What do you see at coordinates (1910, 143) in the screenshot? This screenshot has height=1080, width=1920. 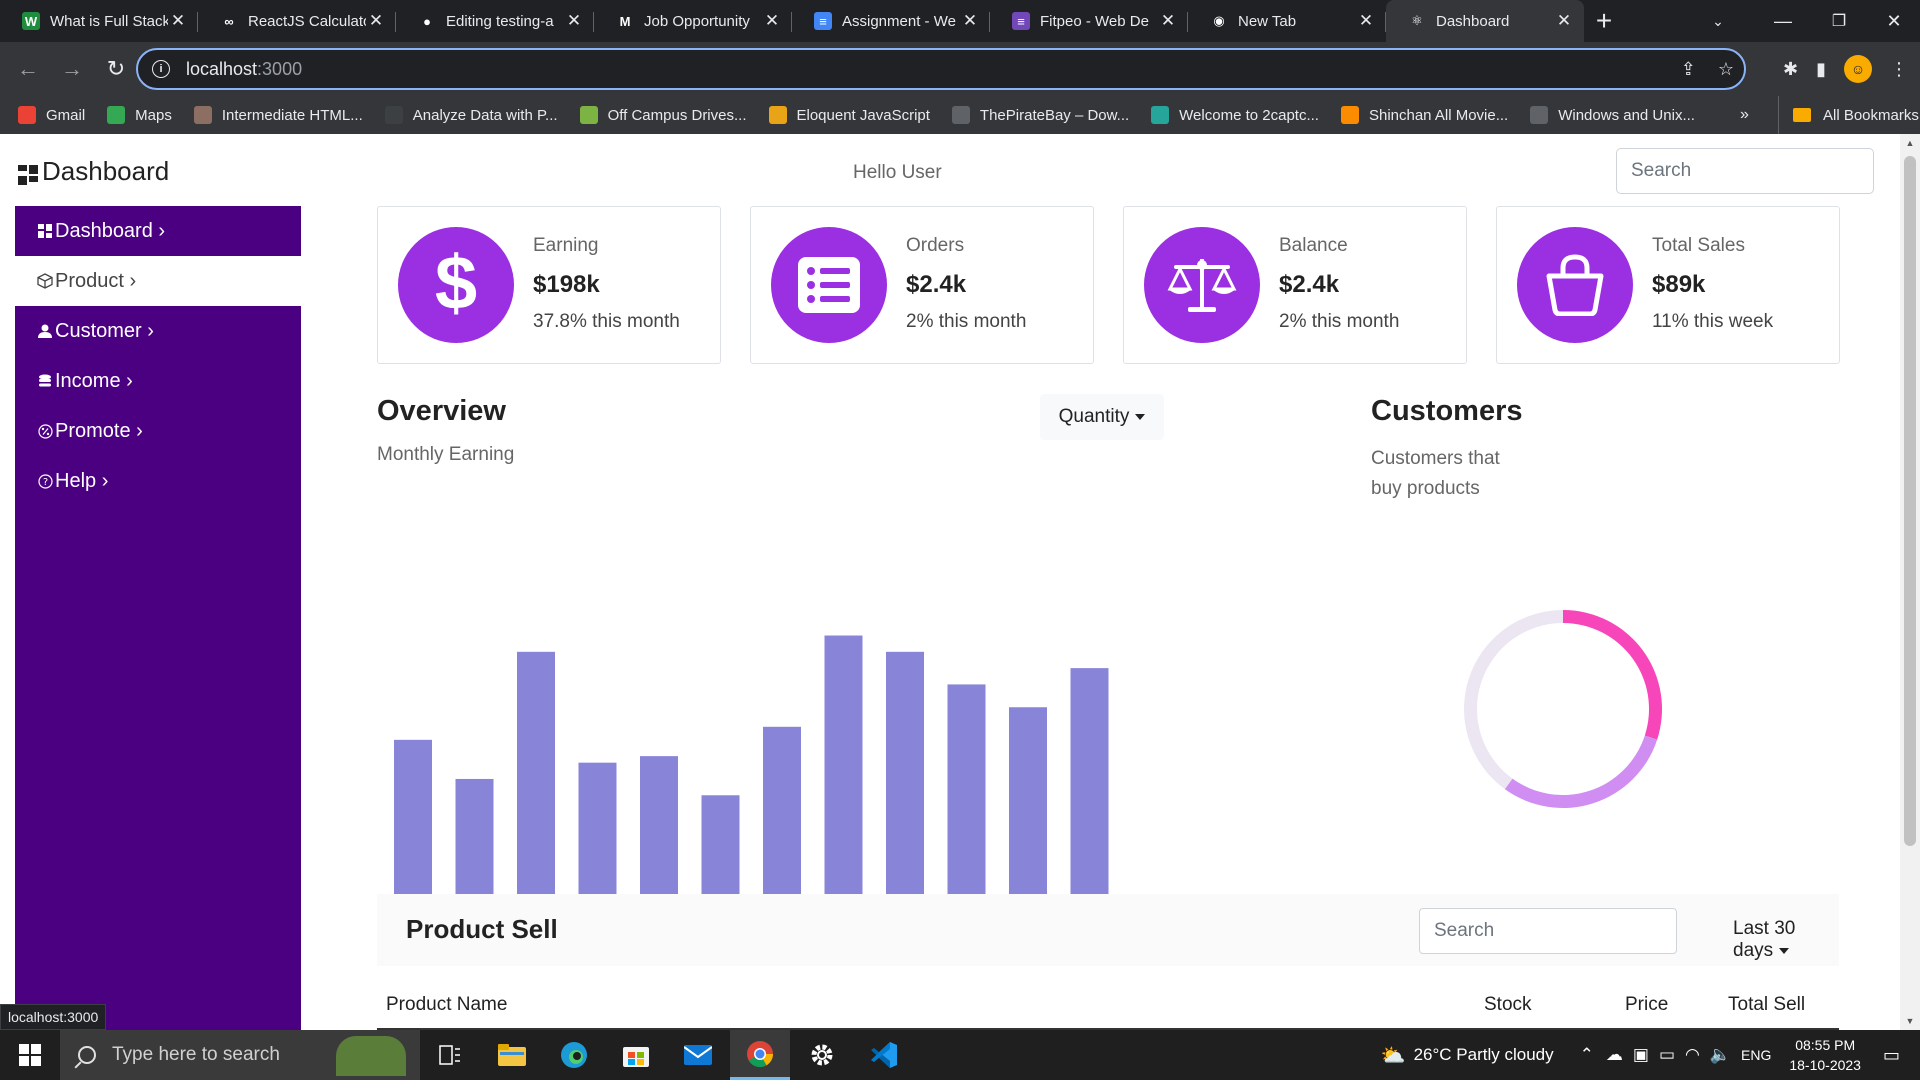 I see `scroll-up-icon: ▲` at bounding box center [1910, 143].